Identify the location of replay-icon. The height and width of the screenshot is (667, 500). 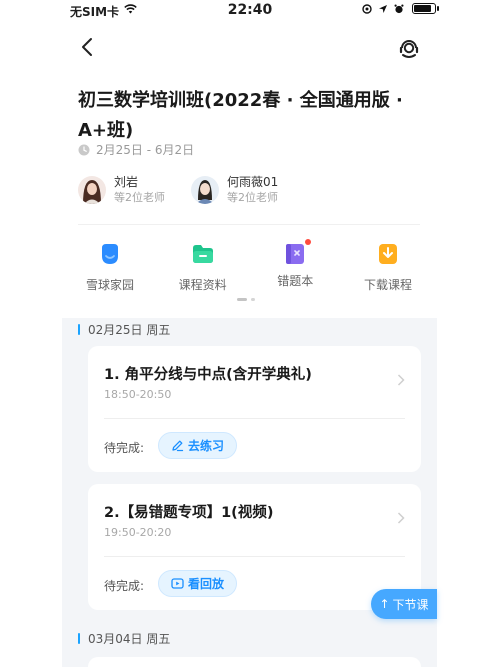
(177, 583).